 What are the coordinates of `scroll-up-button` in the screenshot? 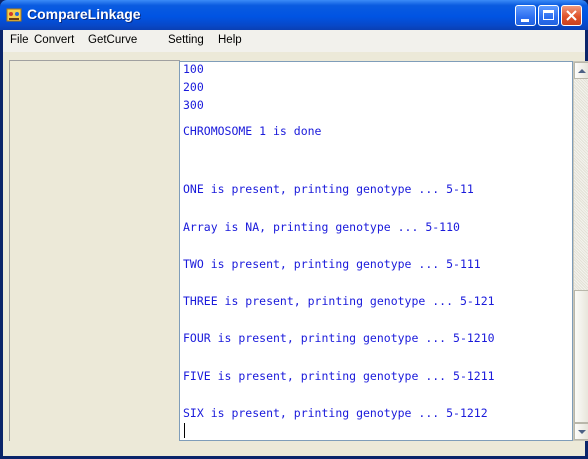 It's located at (581, 70).